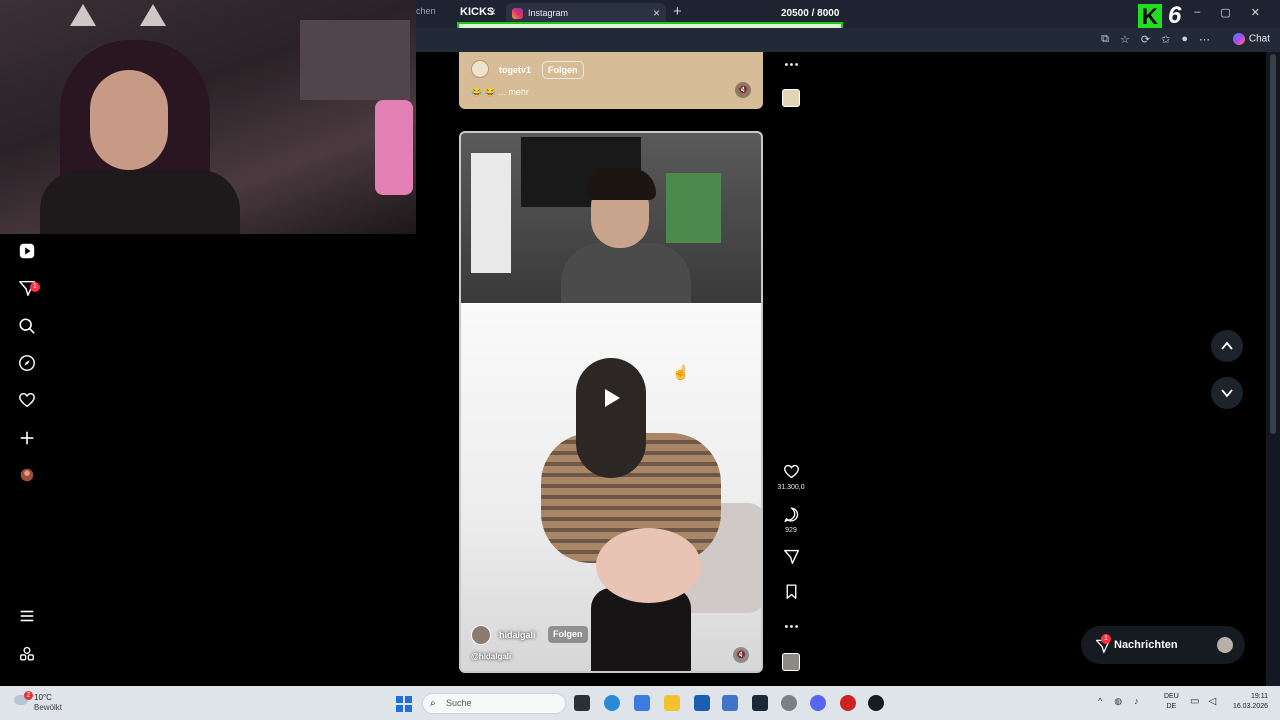 The width and height of the screenshot is (1280, 720). What do you see at coordinates (28, 695) in the screenshot?
I see `weather-badge: 2` at bounding box center [28, 695].